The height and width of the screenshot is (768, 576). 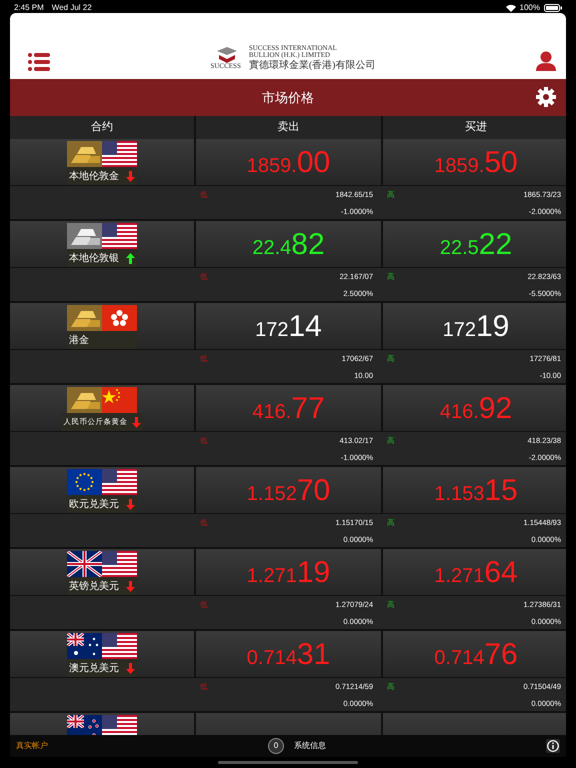 I want to click on sell-price: 0.71431, so click(x=288, y=654).